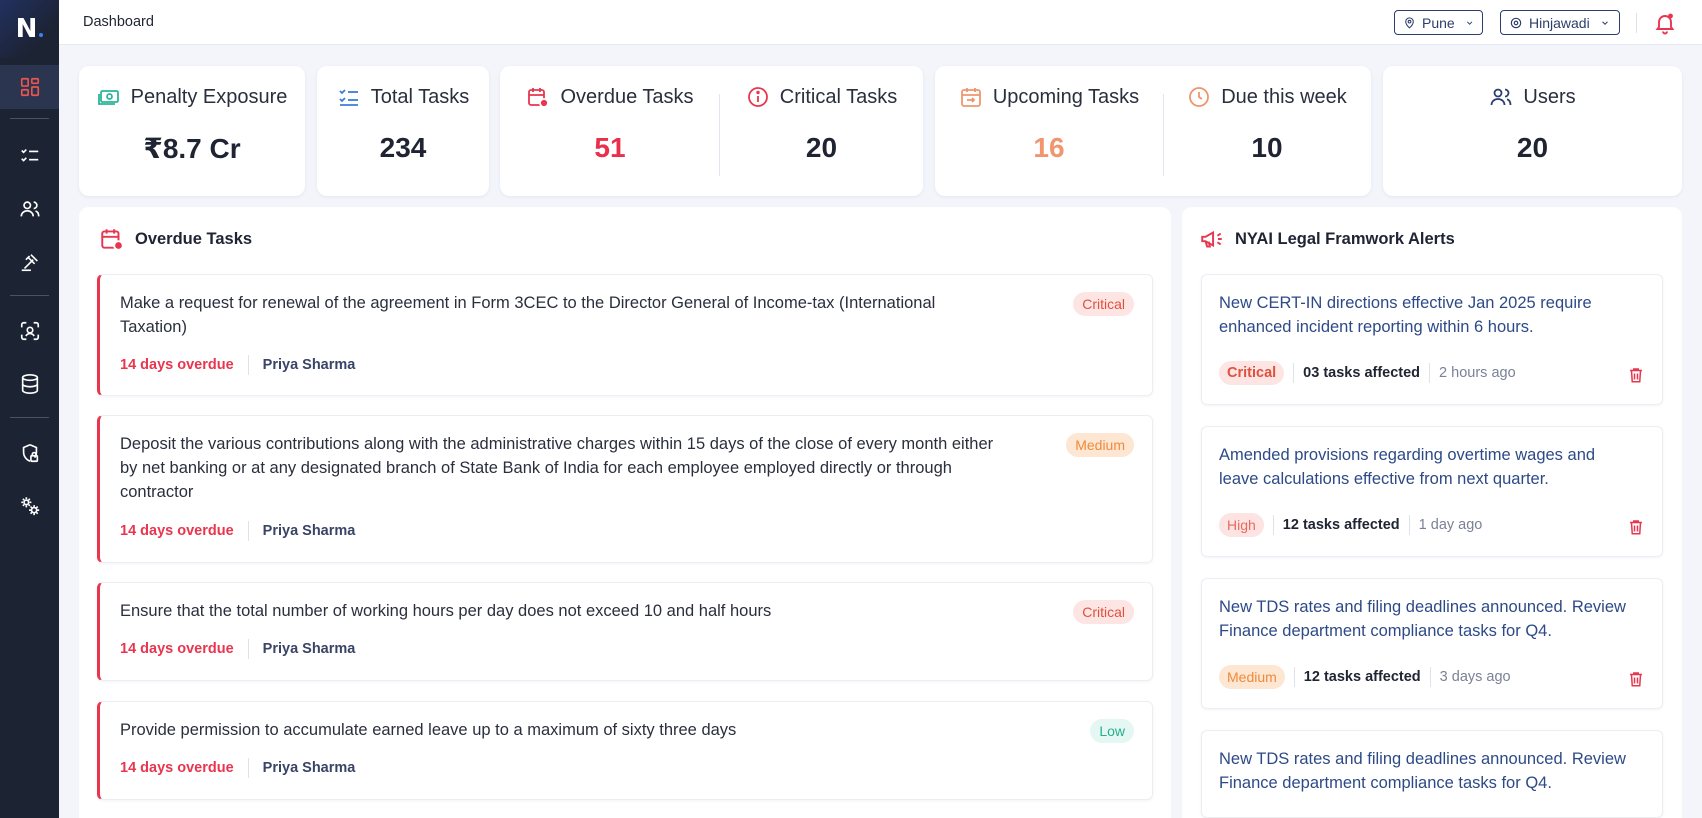 Image resolution: width=1702 pixels, height=818 pixels. What do you see at coordinates (112, 240) in the screenshot?
I see `calendar-clock-icon` at bounding box center [112, 240].